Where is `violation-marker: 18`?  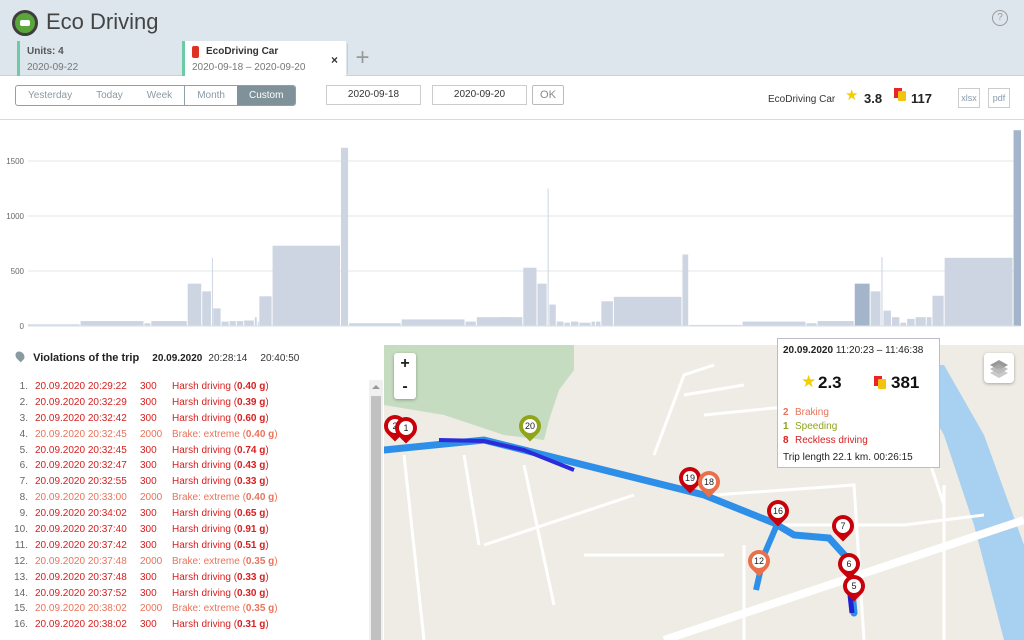 violation-marker: 18 is located at coordinates (709, 482).